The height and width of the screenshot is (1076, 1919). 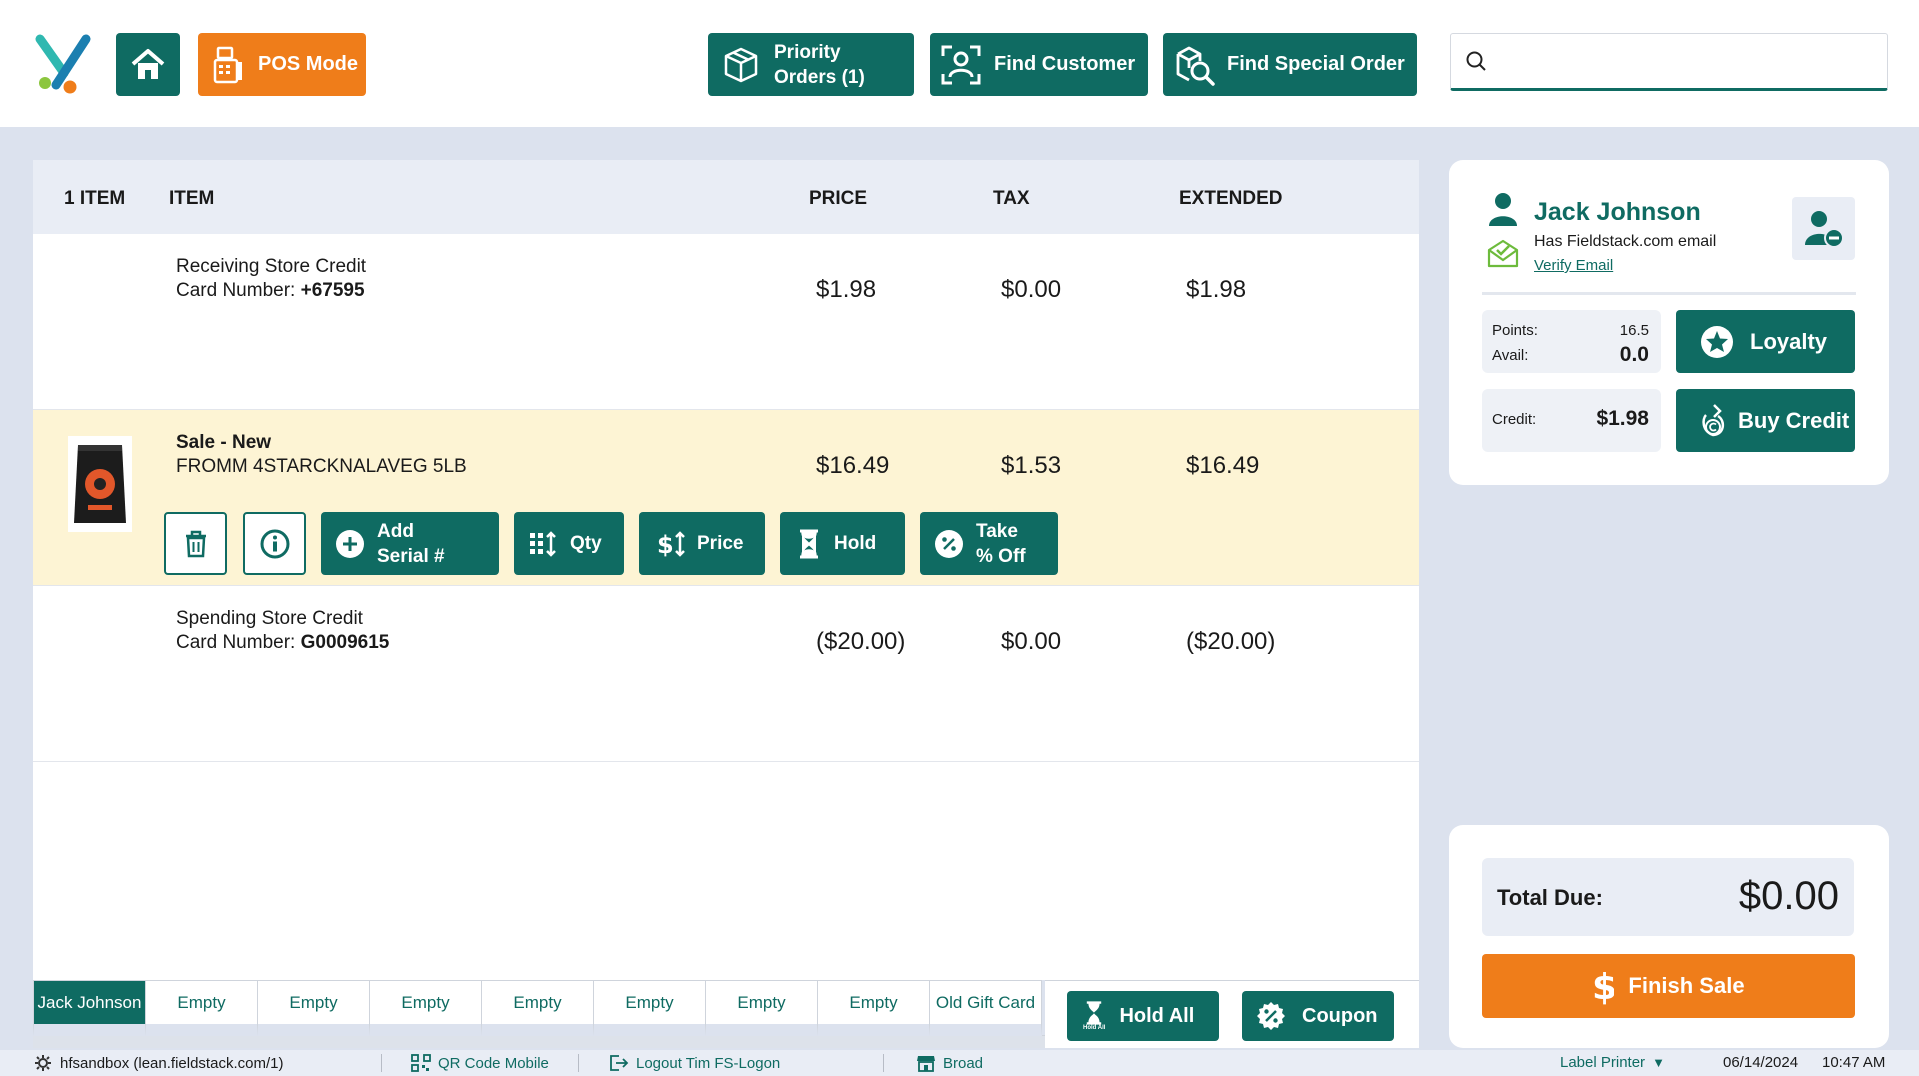 What do you see at coordinates (1658, 1062) in the screenshot?
I see `chevron-down-icon: ▼` at bounding box center [1658, 1062].